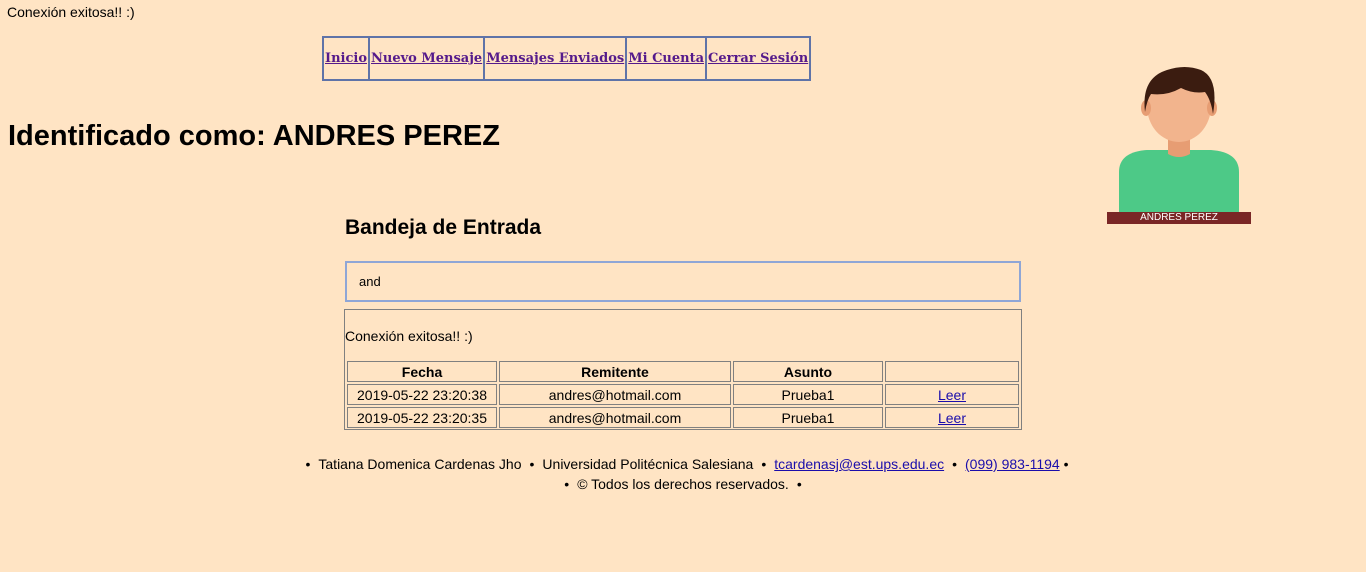 This screenshot has width=1366, height=572. Describe the element at coordinates (422, 417) in the screenshot. I see `cell-date: 2019-05-22 23:20:35` at that location.